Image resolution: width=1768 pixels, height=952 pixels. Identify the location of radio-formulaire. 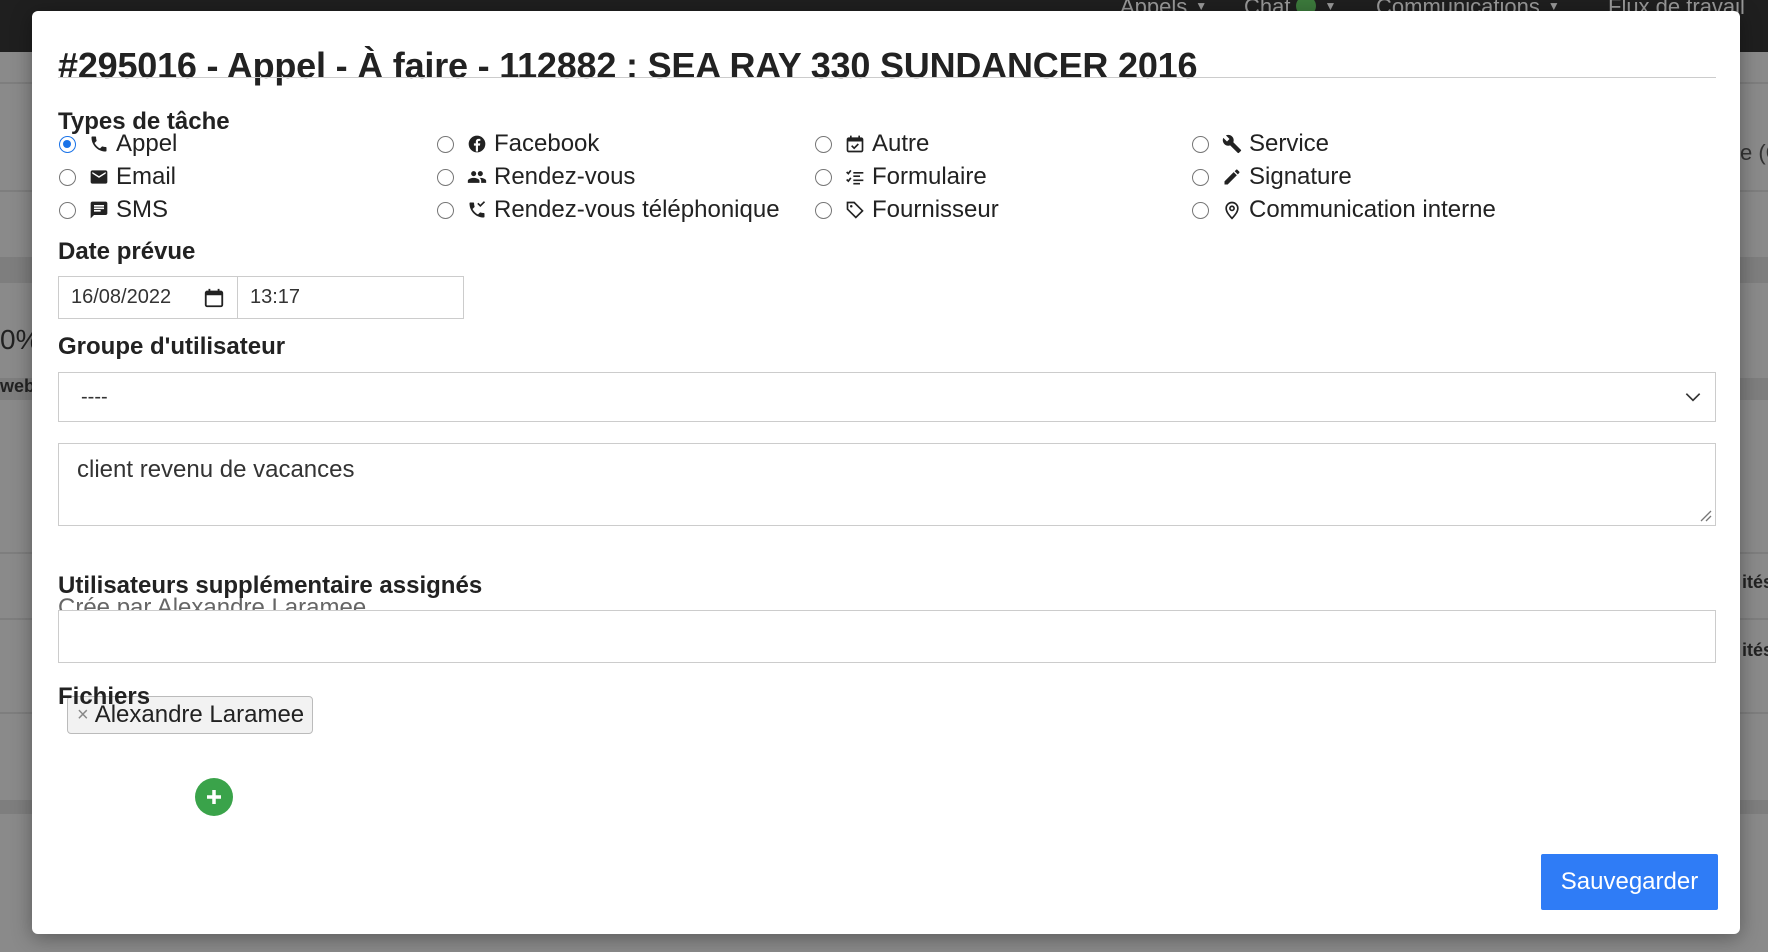
(823, 177).